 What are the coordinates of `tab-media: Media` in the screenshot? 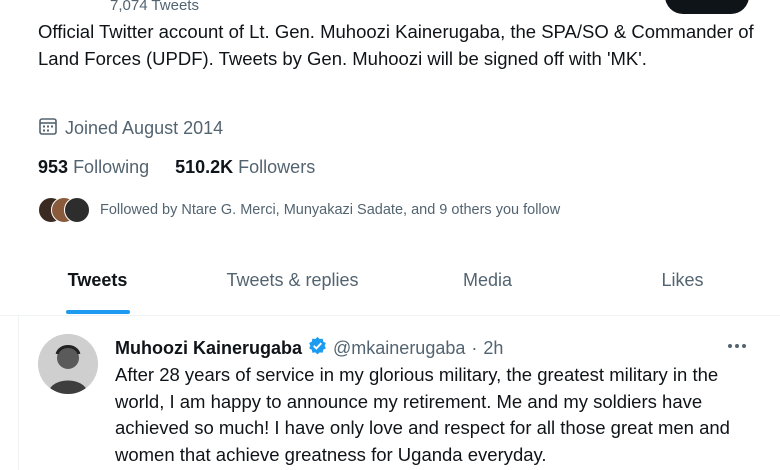 It's located at (487, 280).